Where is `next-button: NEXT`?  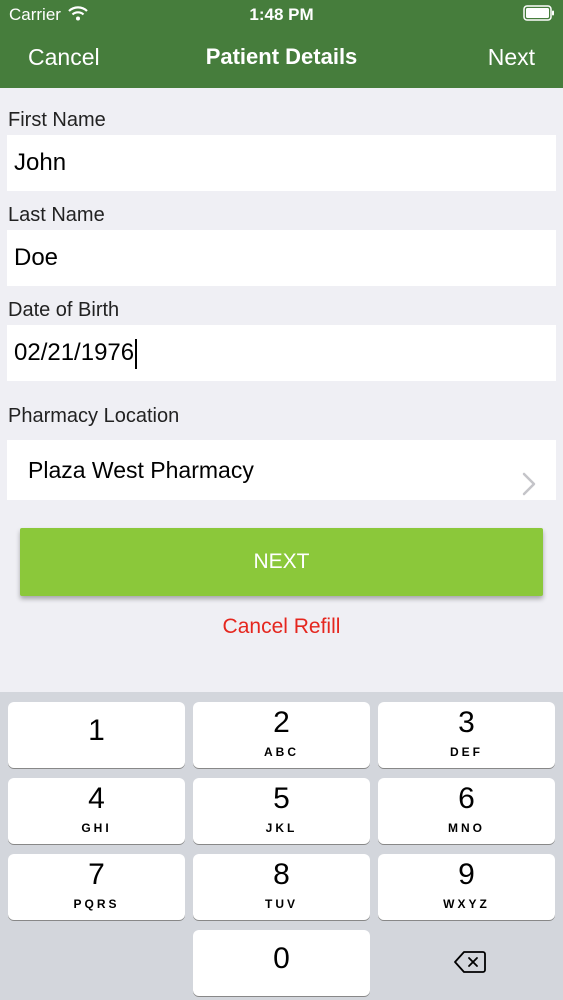
next-button: NEXT is located at coordinates (281, 562).